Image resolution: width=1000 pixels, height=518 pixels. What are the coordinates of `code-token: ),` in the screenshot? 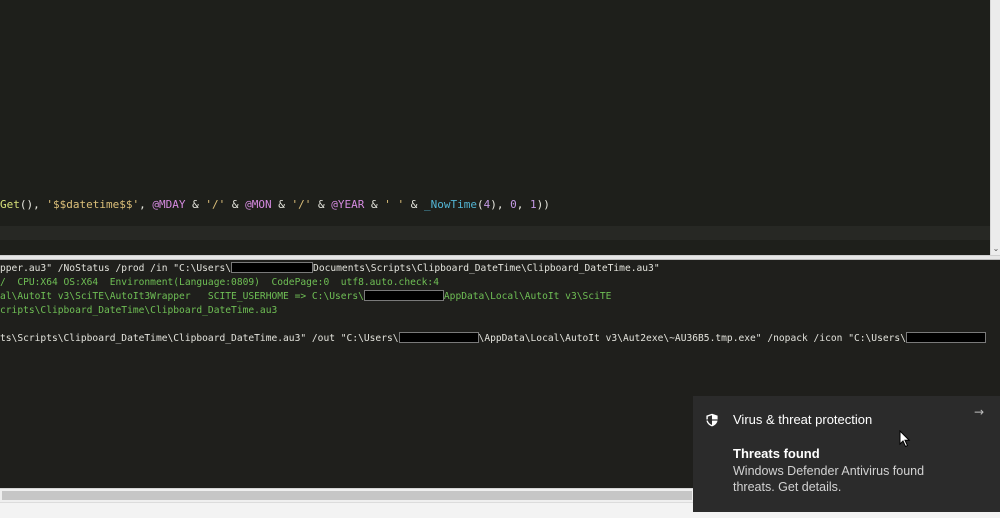 It's located at (500, 204).